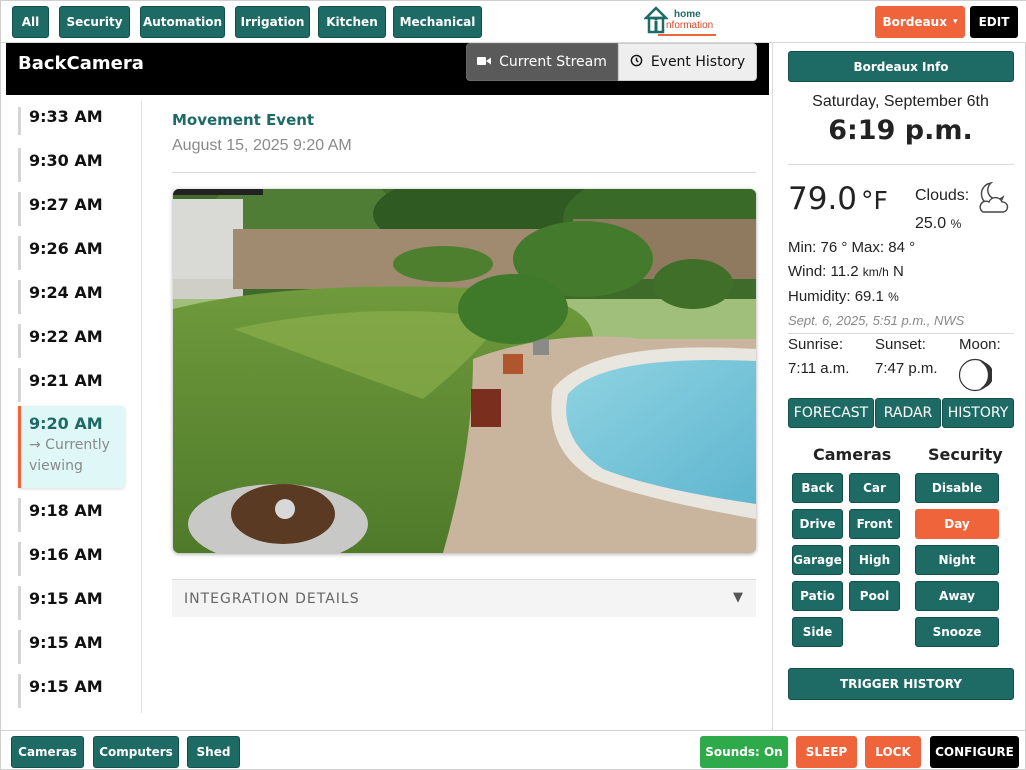 This screenshot has height=770, width=1026. Describe the element at coordinates (66, 554) in the screenshot. I see `timeline-time: 9:16 AM` at that location.